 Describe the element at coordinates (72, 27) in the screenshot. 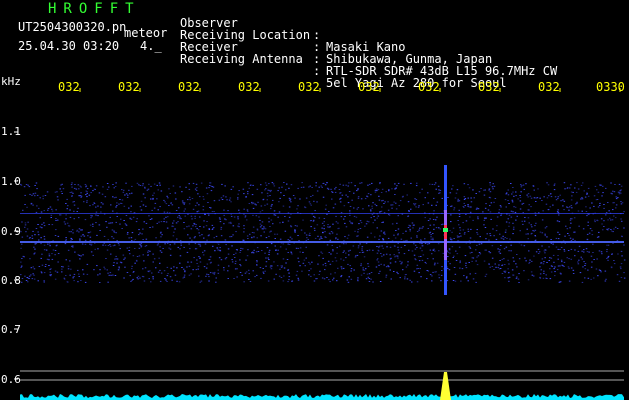

I see `filename-label: UT2504300320.pn` at that location.